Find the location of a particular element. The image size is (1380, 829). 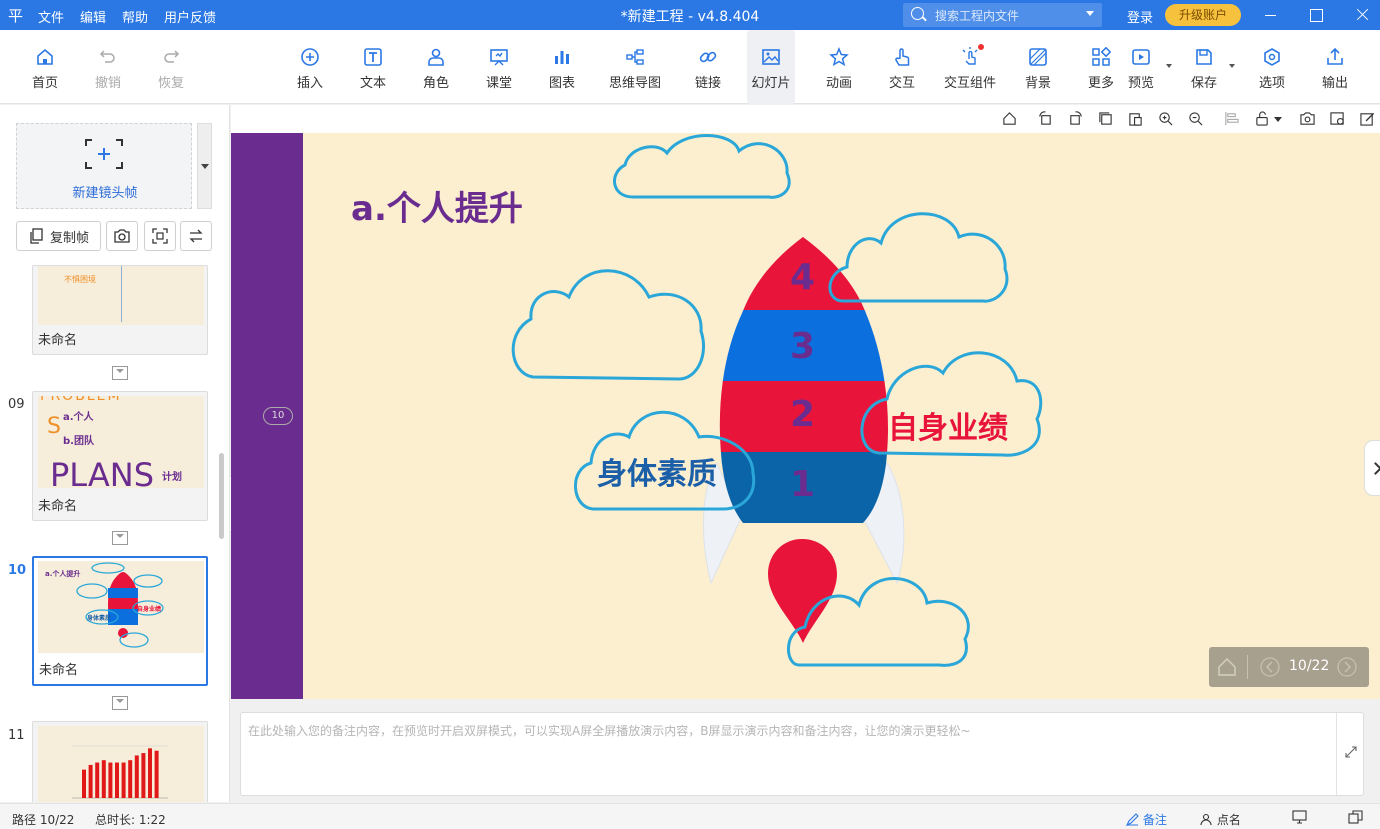

level-1-label: 1 is located at coordinates (802, 484).